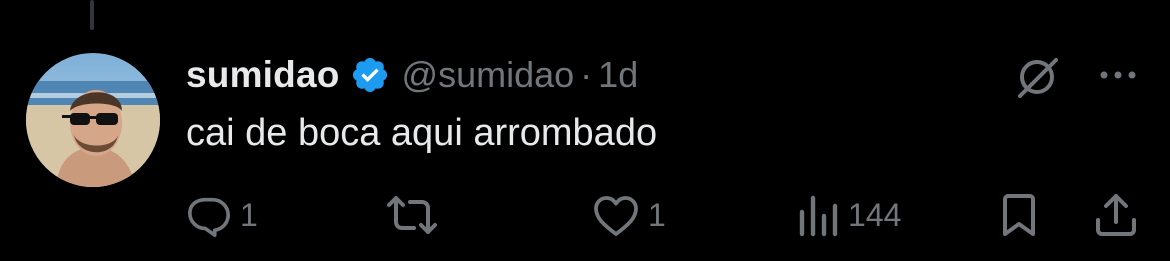  I want to click on share-button, so click(1116, 215).